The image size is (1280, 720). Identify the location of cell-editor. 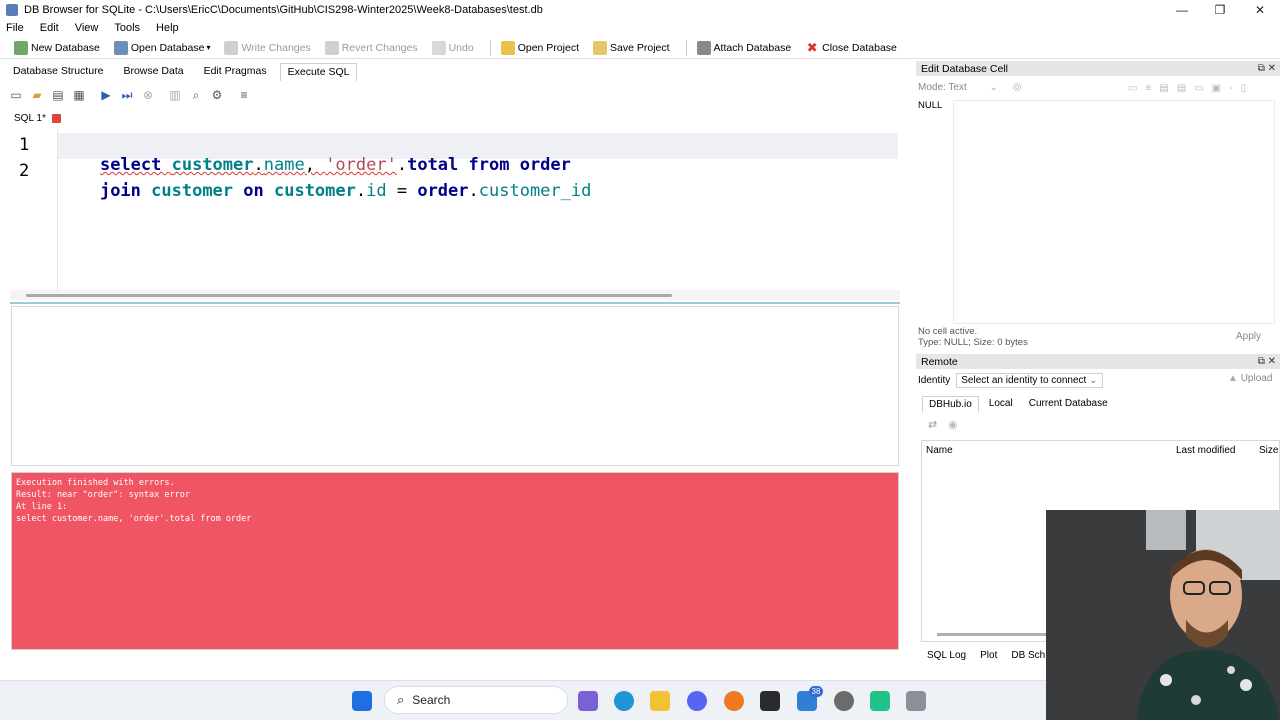
(1114, 212).